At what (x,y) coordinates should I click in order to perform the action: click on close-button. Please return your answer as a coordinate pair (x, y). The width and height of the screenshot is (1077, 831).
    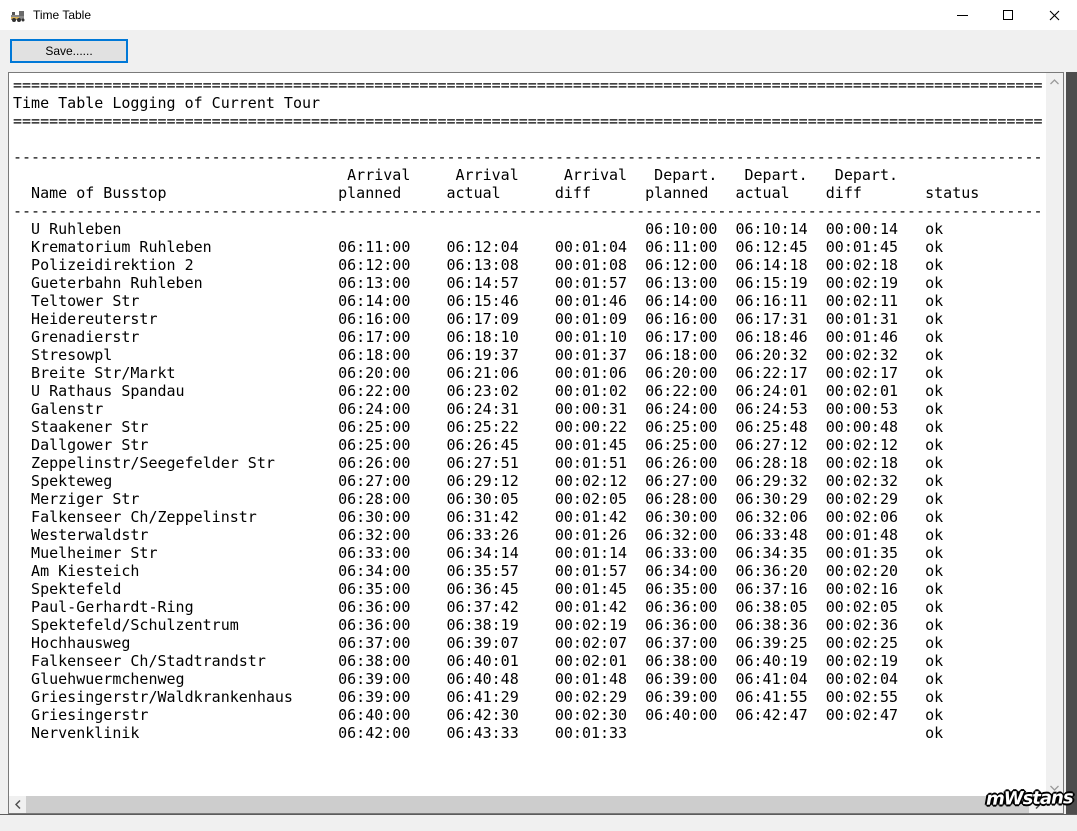
    Looking at the image, I should click on (1054, 15).